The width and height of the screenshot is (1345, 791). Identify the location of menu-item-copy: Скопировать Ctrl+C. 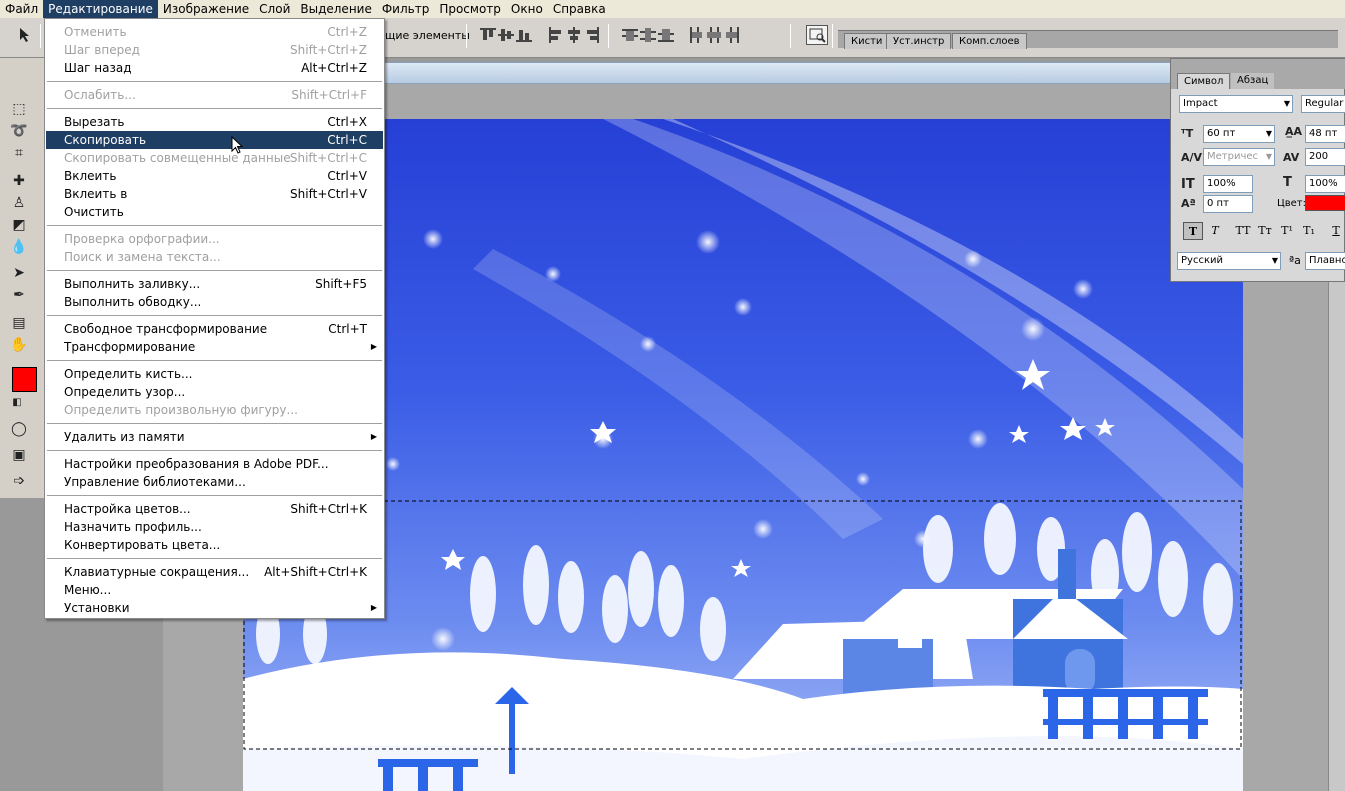
(214, 140).